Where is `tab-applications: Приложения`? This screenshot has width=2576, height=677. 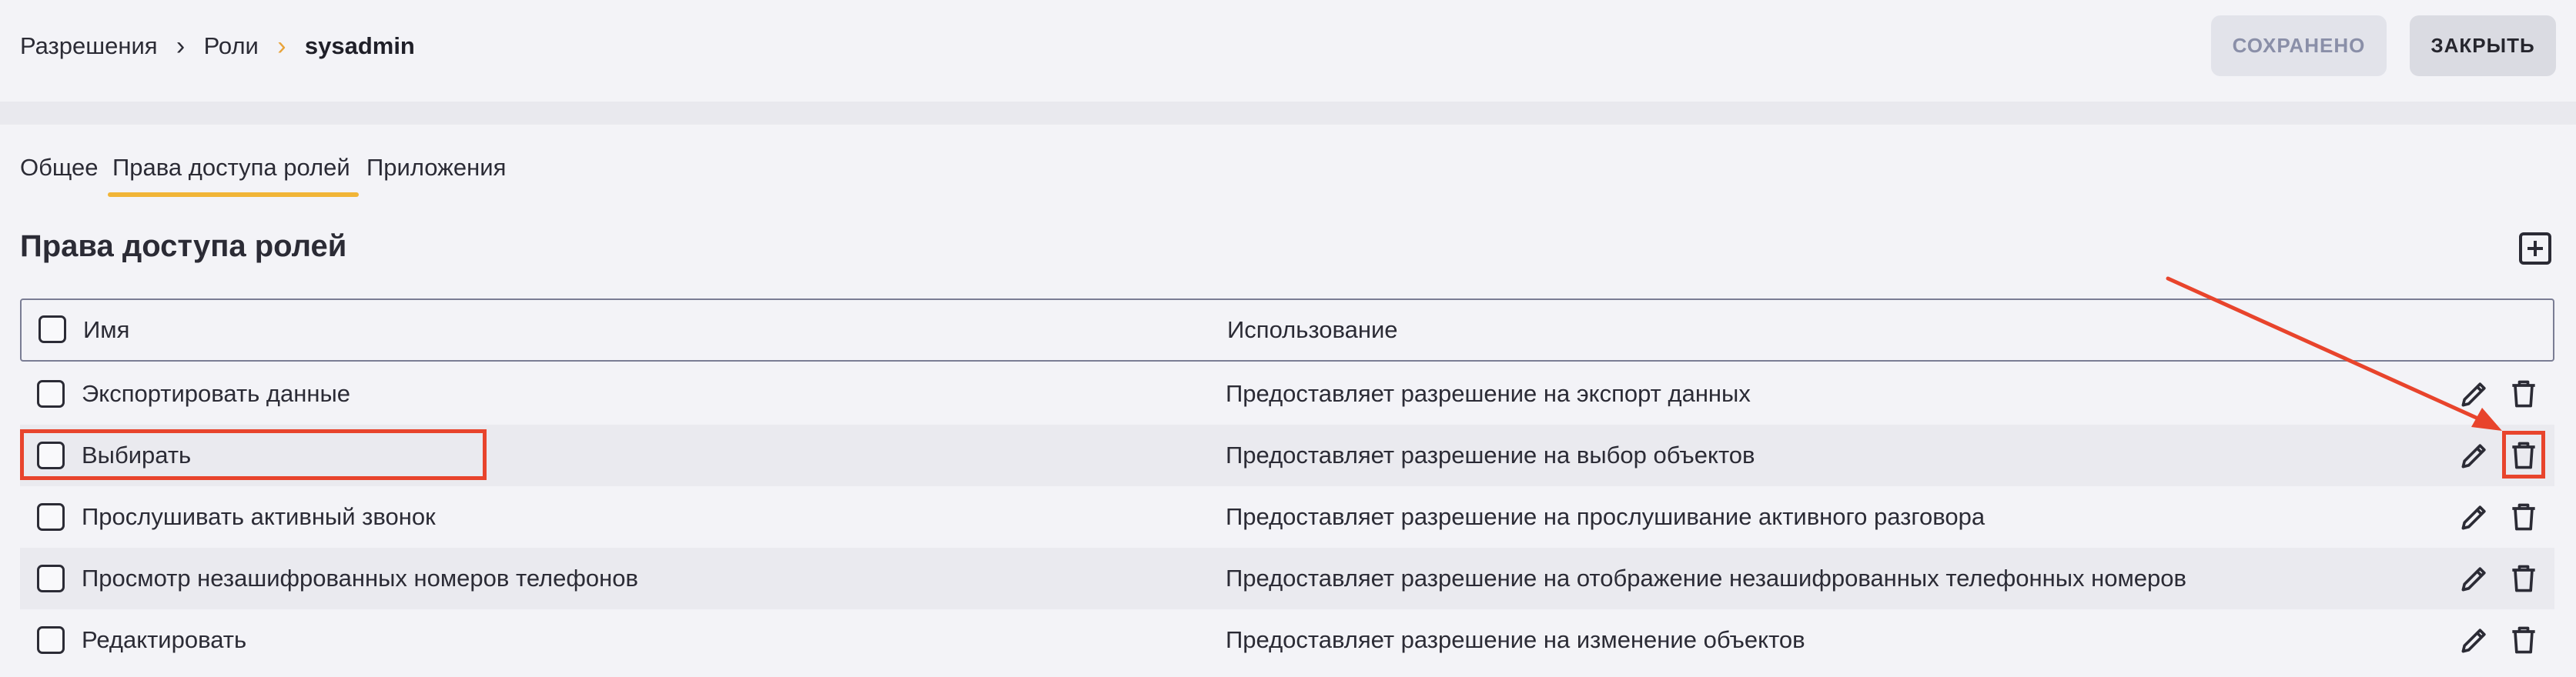
tab-applications: Приложения is located at coordinates (436, 168).